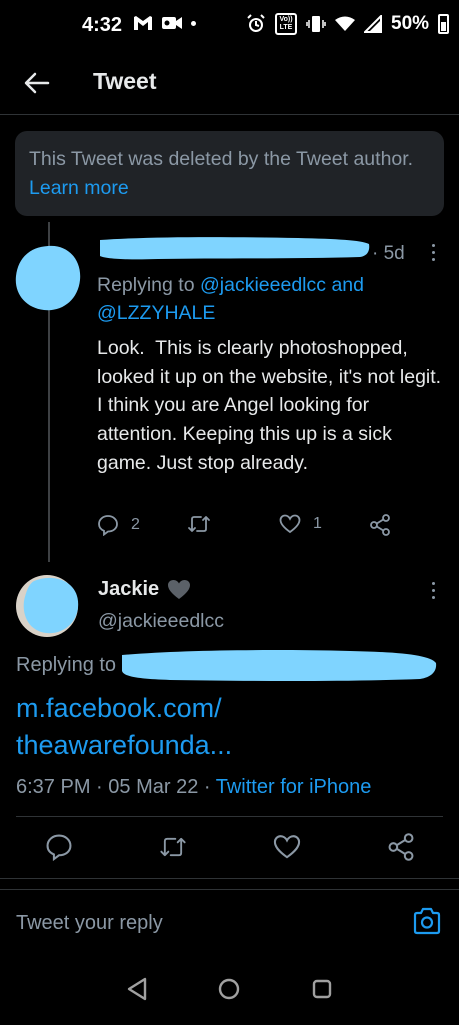  I want to click on notification-dot-icon, so click(193, 23).